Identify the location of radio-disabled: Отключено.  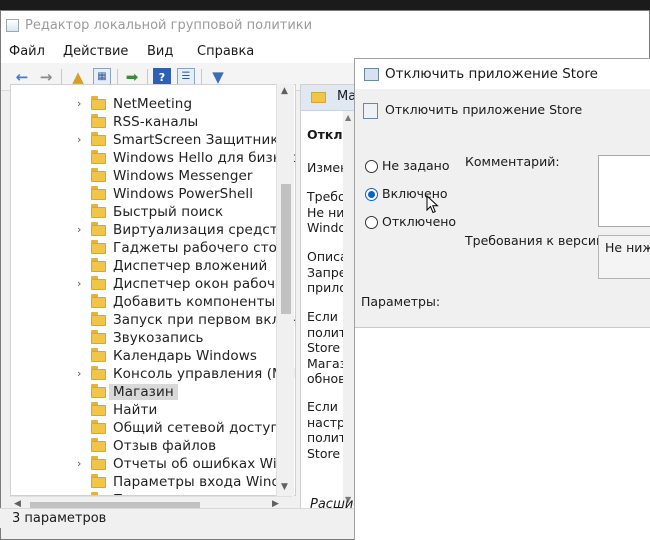
(420, 223).